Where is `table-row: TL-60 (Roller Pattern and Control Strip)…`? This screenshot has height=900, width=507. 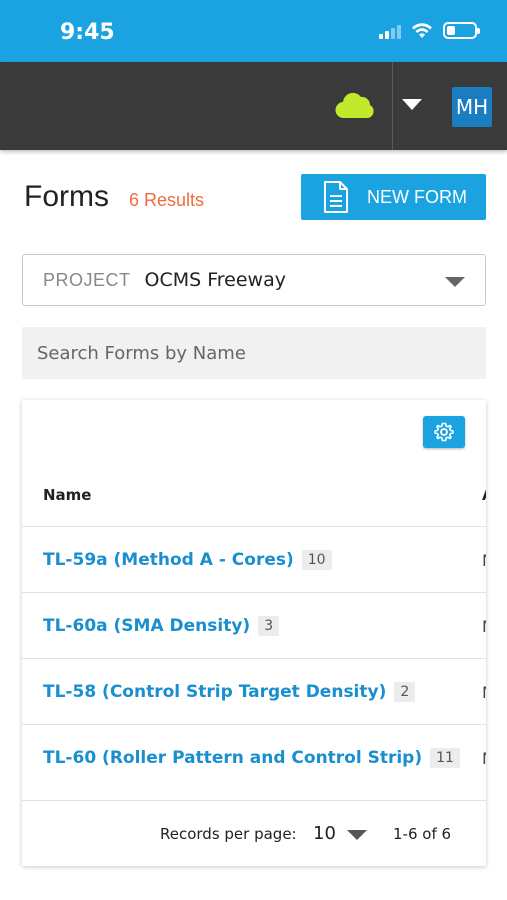 table-row: TL-60 (Roller Pattern and Control Strip)… is located at coordinates (254, 757).